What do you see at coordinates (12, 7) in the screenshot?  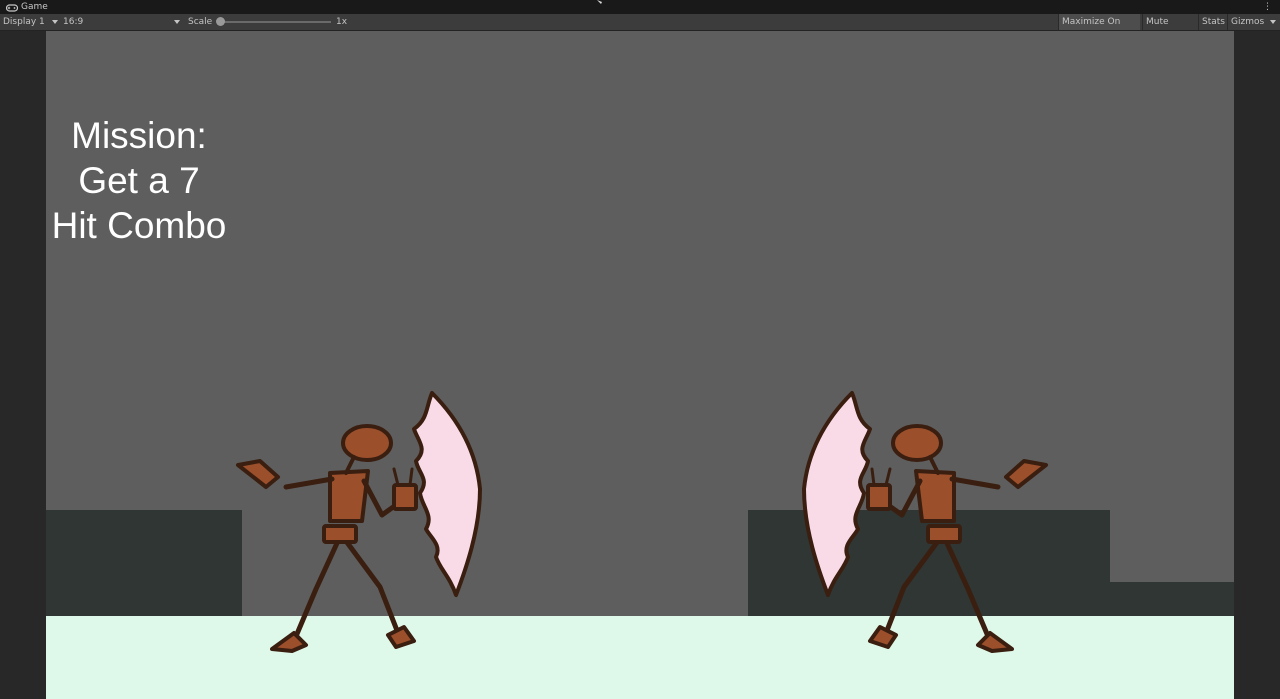 I see `gamepad-icon` at bounding box center [12, 7].